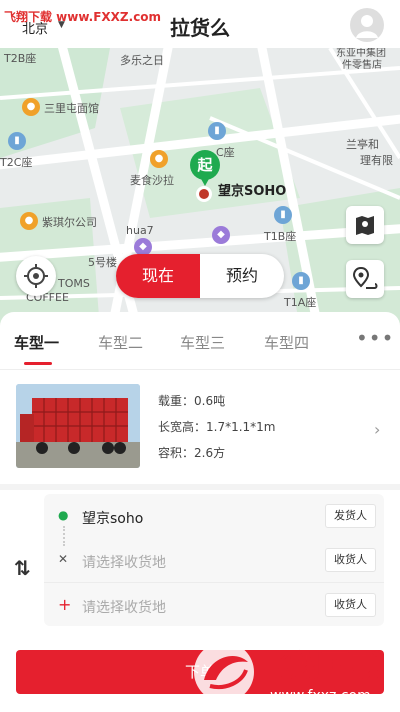  I want to click on more-icon: •••, so click(375, 338).